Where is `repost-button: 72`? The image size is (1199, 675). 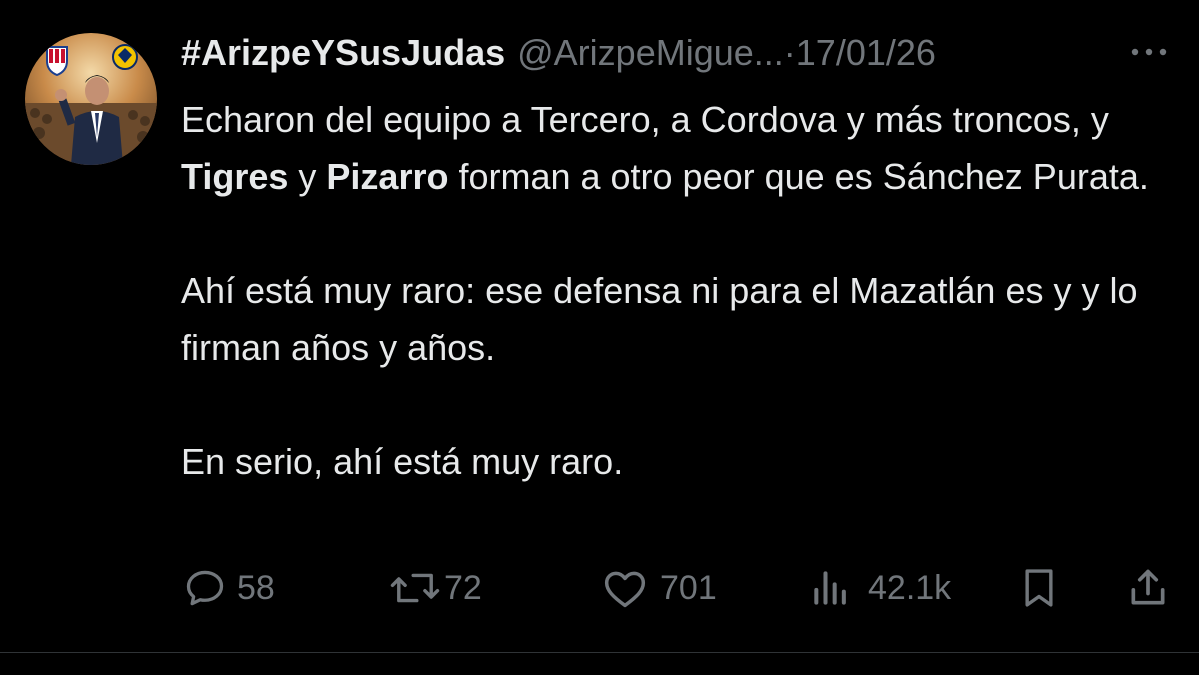 repost-button: 72 is located at coordinates (435, 588).